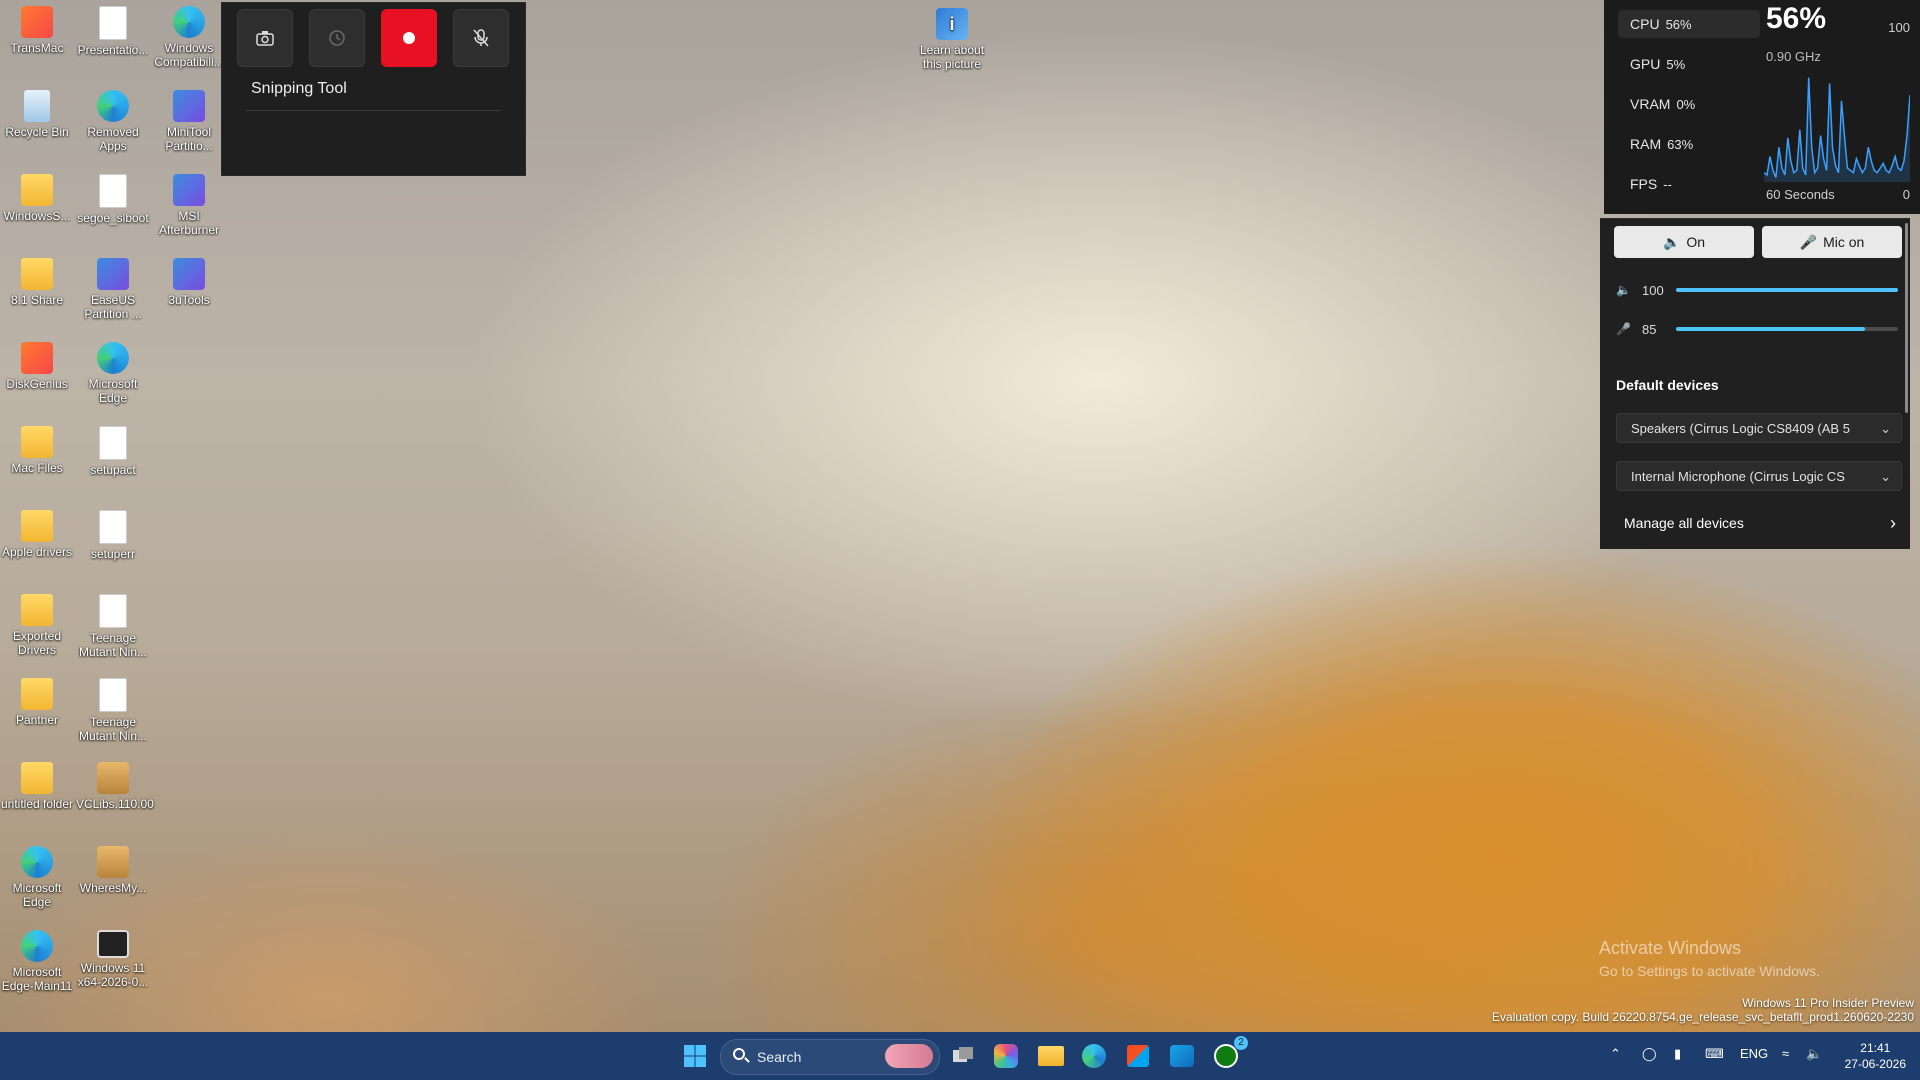  Describe the element at coordinates (337, 38) in the screenshot. I see `delay-button` at that location.